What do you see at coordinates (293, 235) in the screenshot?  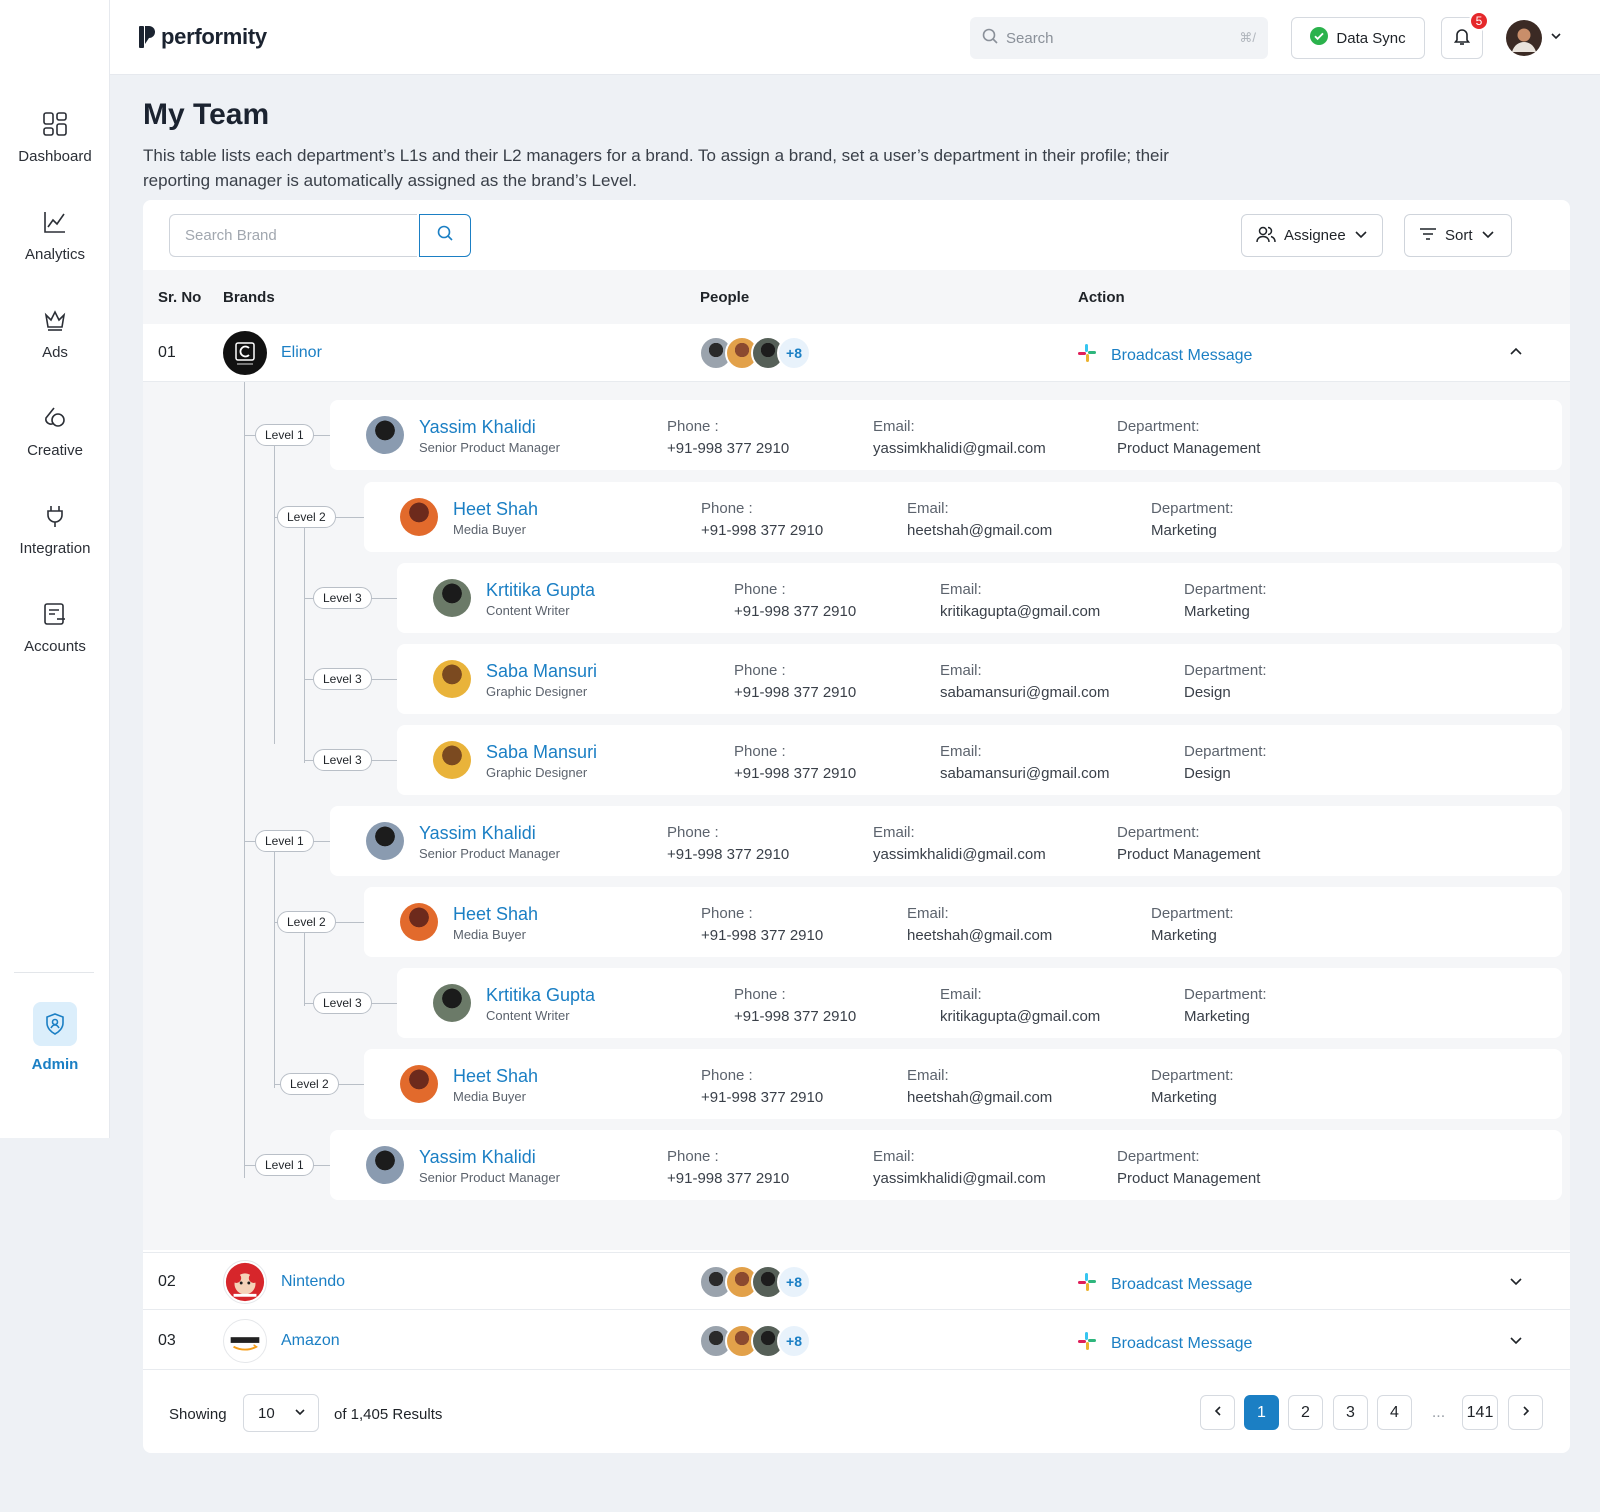 I see `brand-search-input: Search Brand` at bounding box center [293, 235].